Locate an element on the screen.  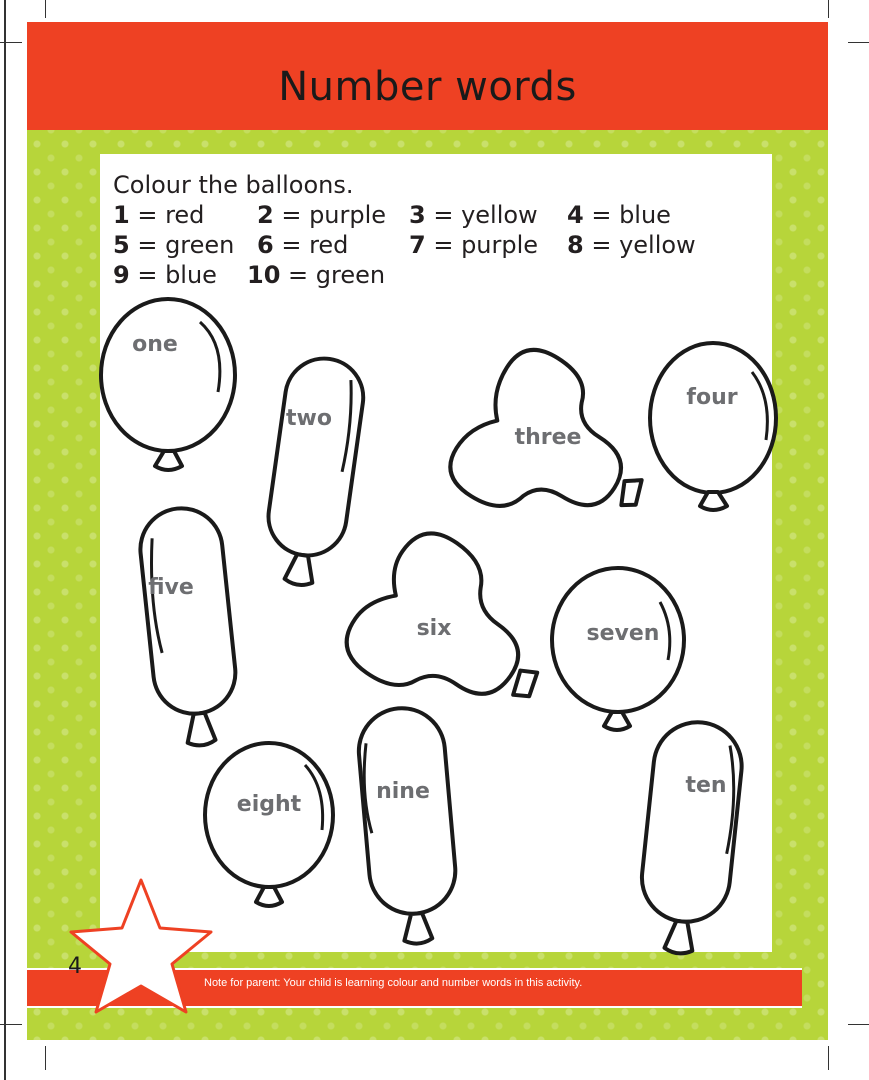
balloon-seven is located at coordinates (618, 649).